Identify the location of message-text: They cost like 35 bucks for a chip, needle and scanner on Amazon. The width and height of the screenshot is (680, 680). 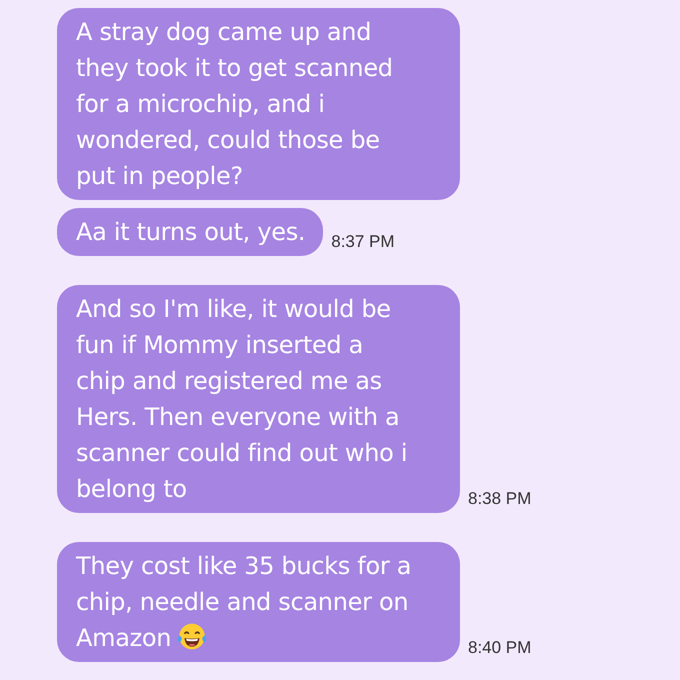
(244, 602).